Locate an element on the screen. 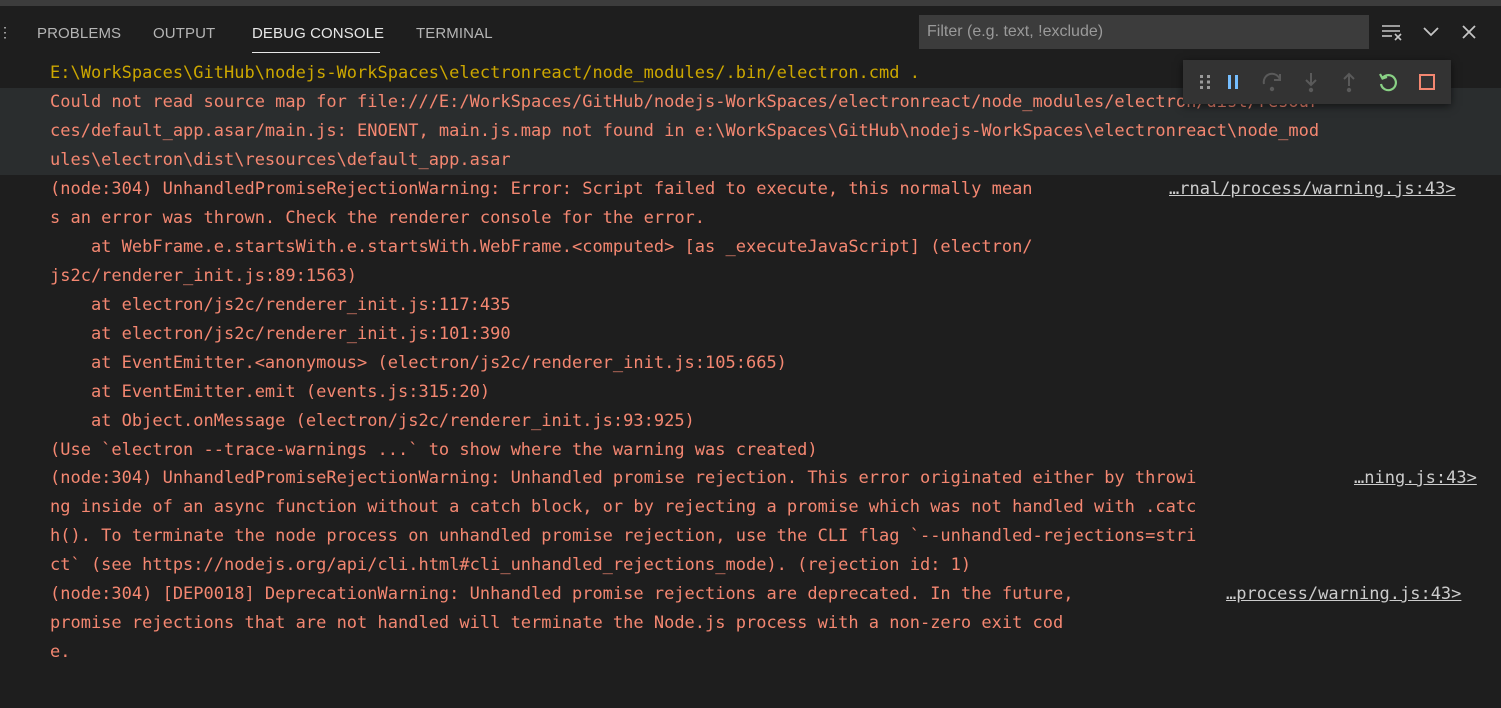 This screenshot has height=708, width=1501. source-link: …ning.js:43> is located at coordinates (1412, 478).